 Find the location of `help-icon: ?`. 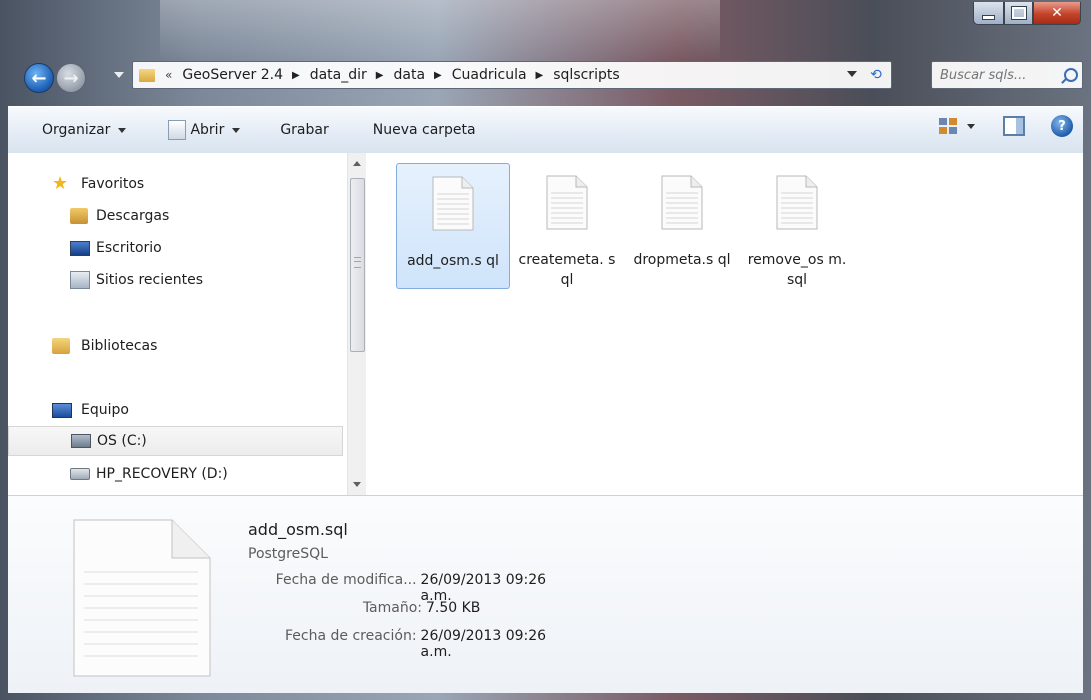

help-icon: ? is located at coordinates (1062, 126).